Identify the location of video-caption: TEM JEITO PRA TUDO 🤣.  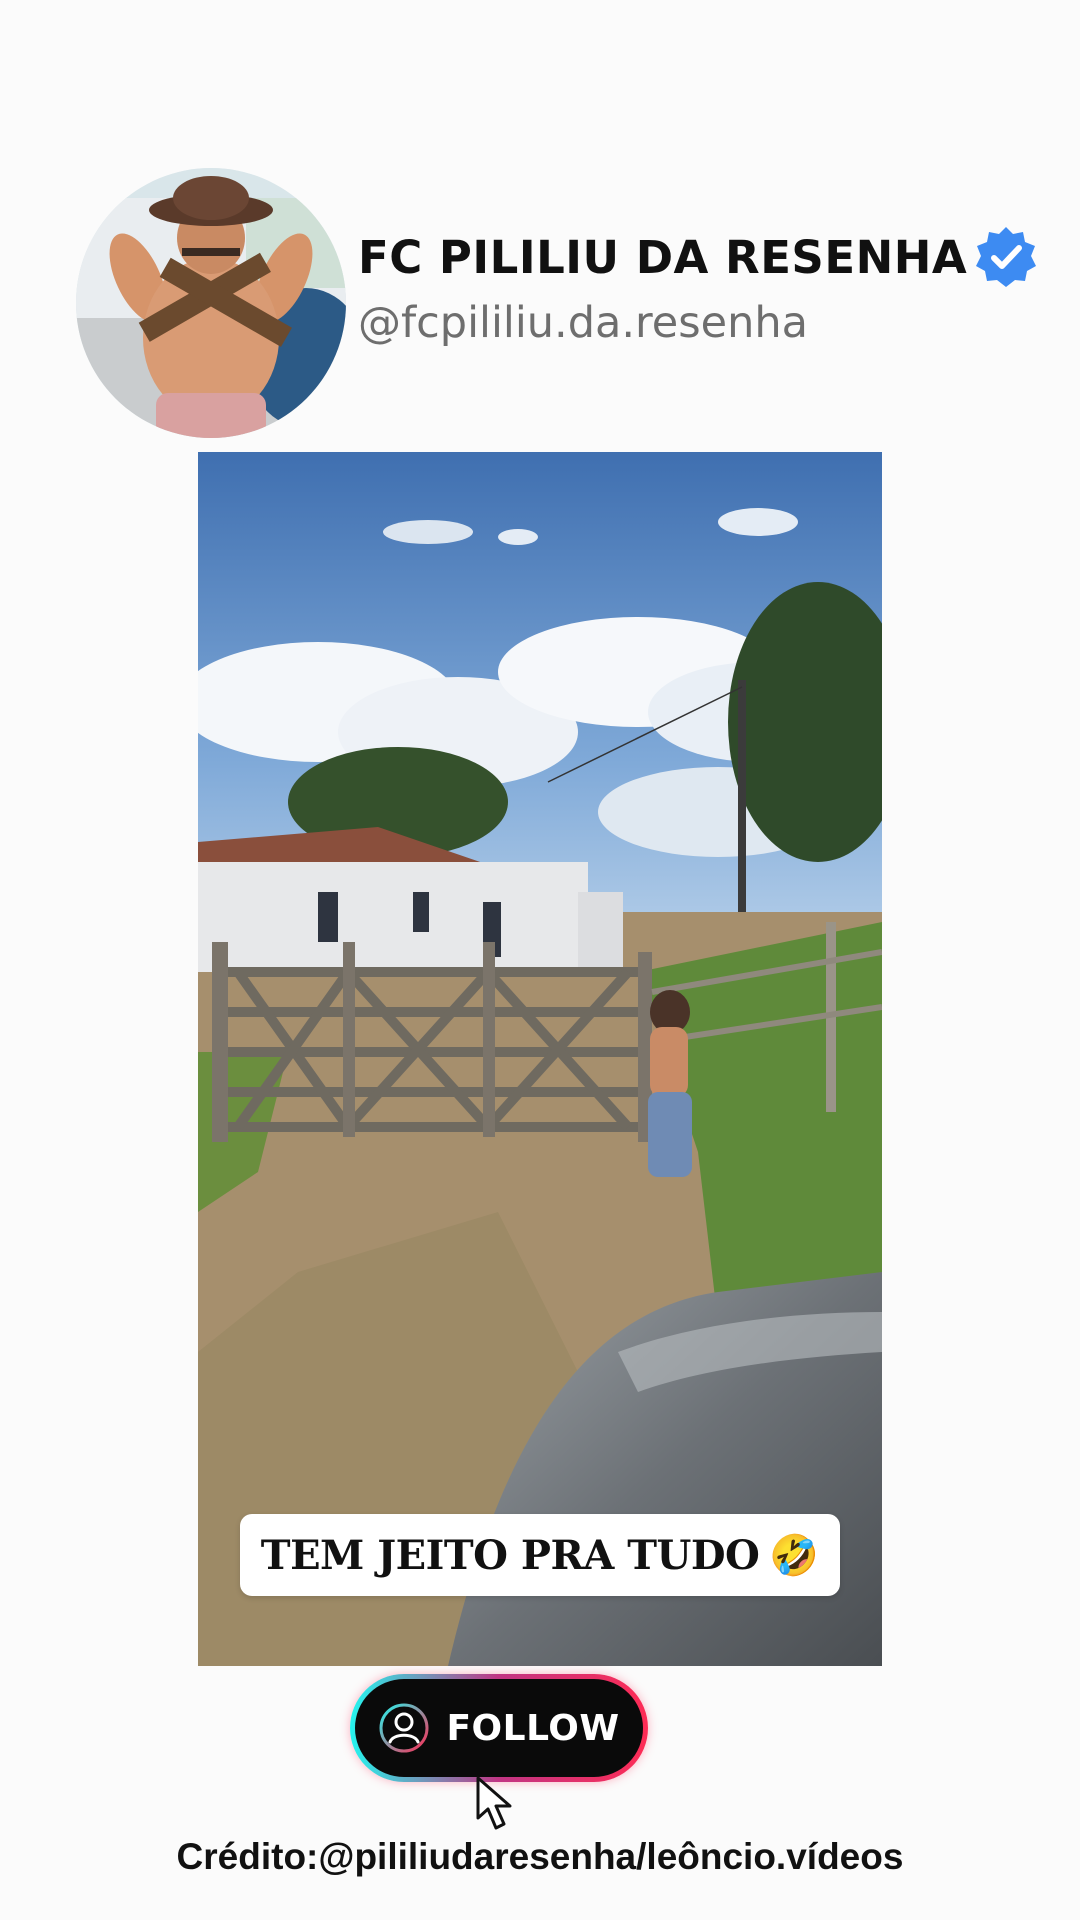
(540, 1555).